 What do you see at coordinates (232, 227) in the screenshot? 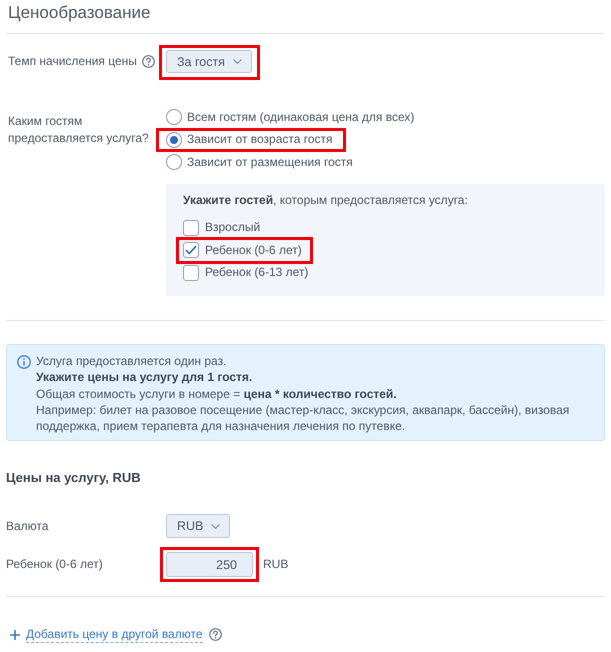
I see `checkbox-label: Взрослый` at bounding box center [232, 227].